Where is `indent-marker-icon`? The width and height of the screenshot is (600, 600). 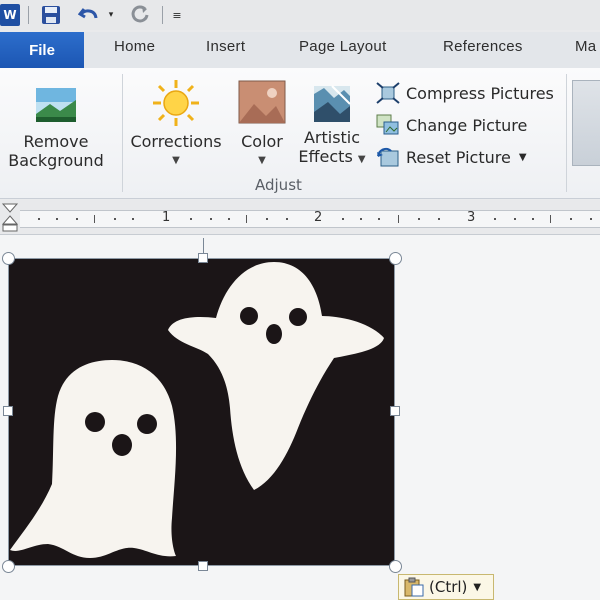 indent-marker-icon is located at coordinates (10, 217).